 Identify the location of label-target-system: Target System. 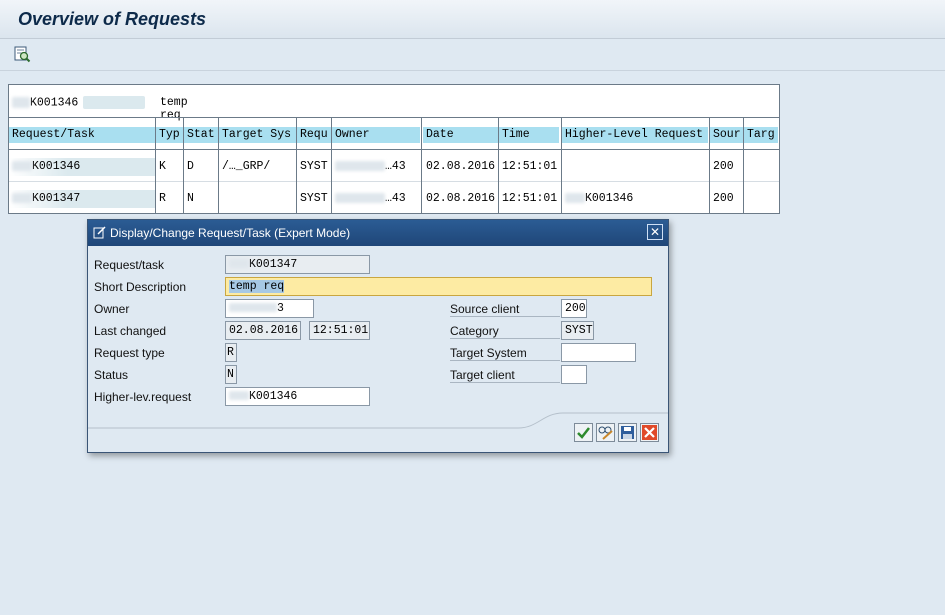
(505, 353).